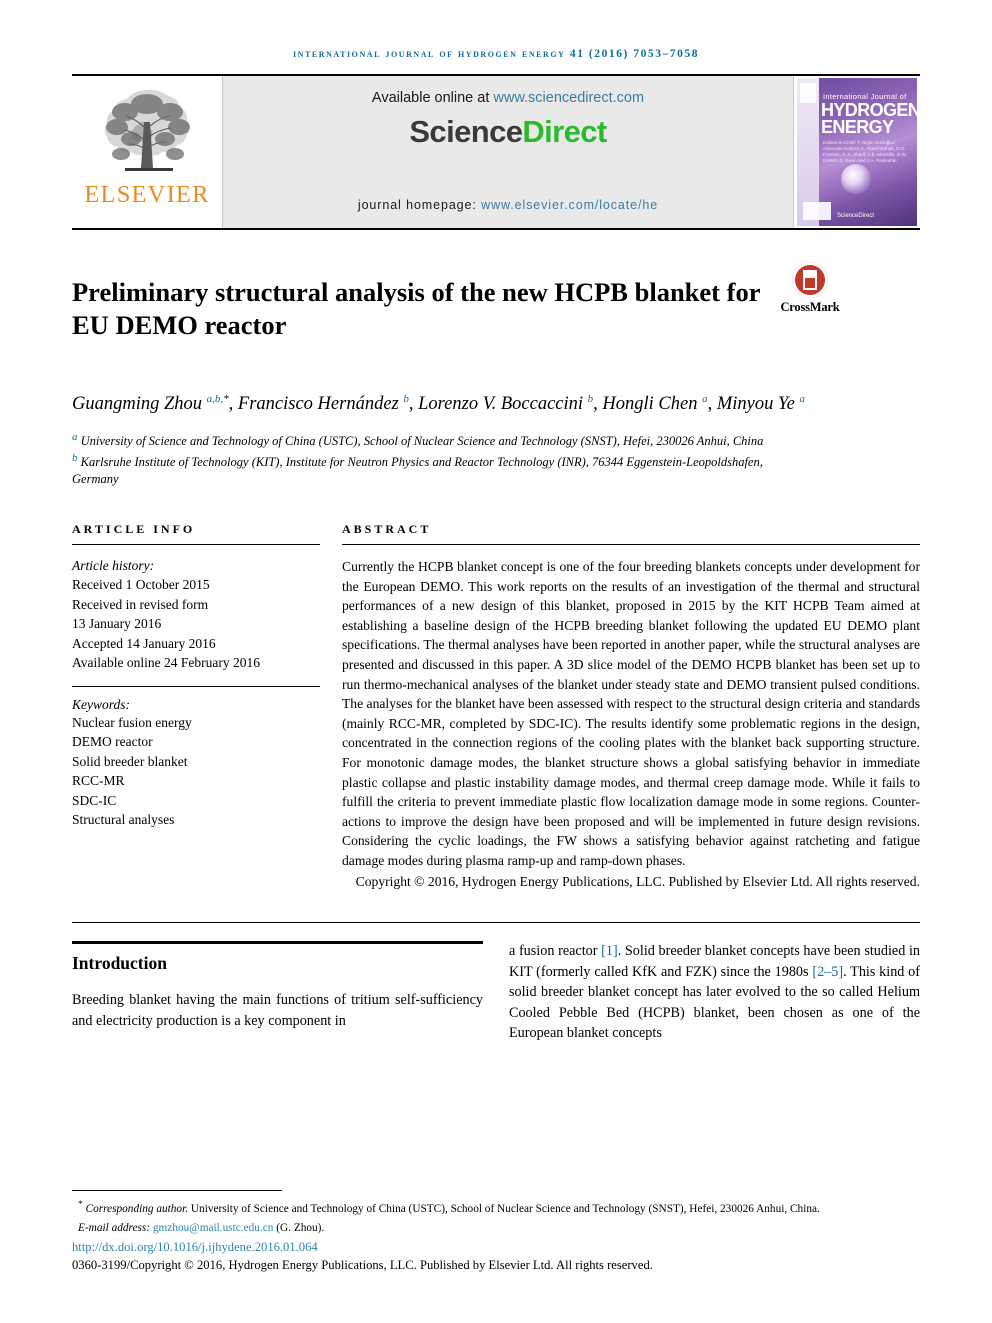 This screenshot has height=1323, width=992. What do you see at coordinates (213, 1228) in the screenshot?
I see `email-link: gmzhou@mail.ustc.edu.cn` at bounding box center [213, 1228].